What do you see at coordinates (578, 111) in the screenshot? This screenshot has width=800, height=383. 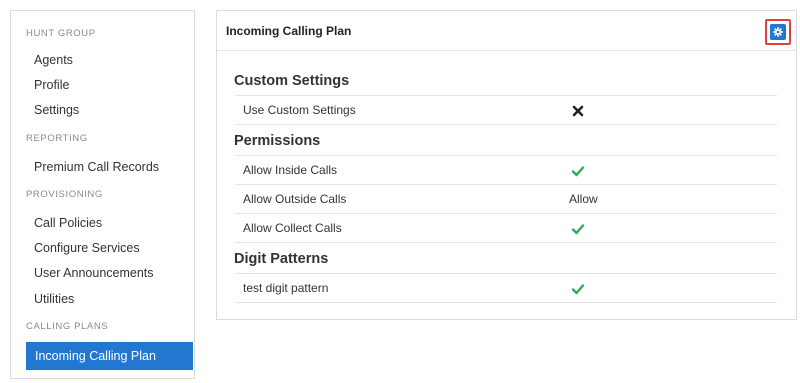 I see `x-mark-icon` at bounding box center [578, 111].